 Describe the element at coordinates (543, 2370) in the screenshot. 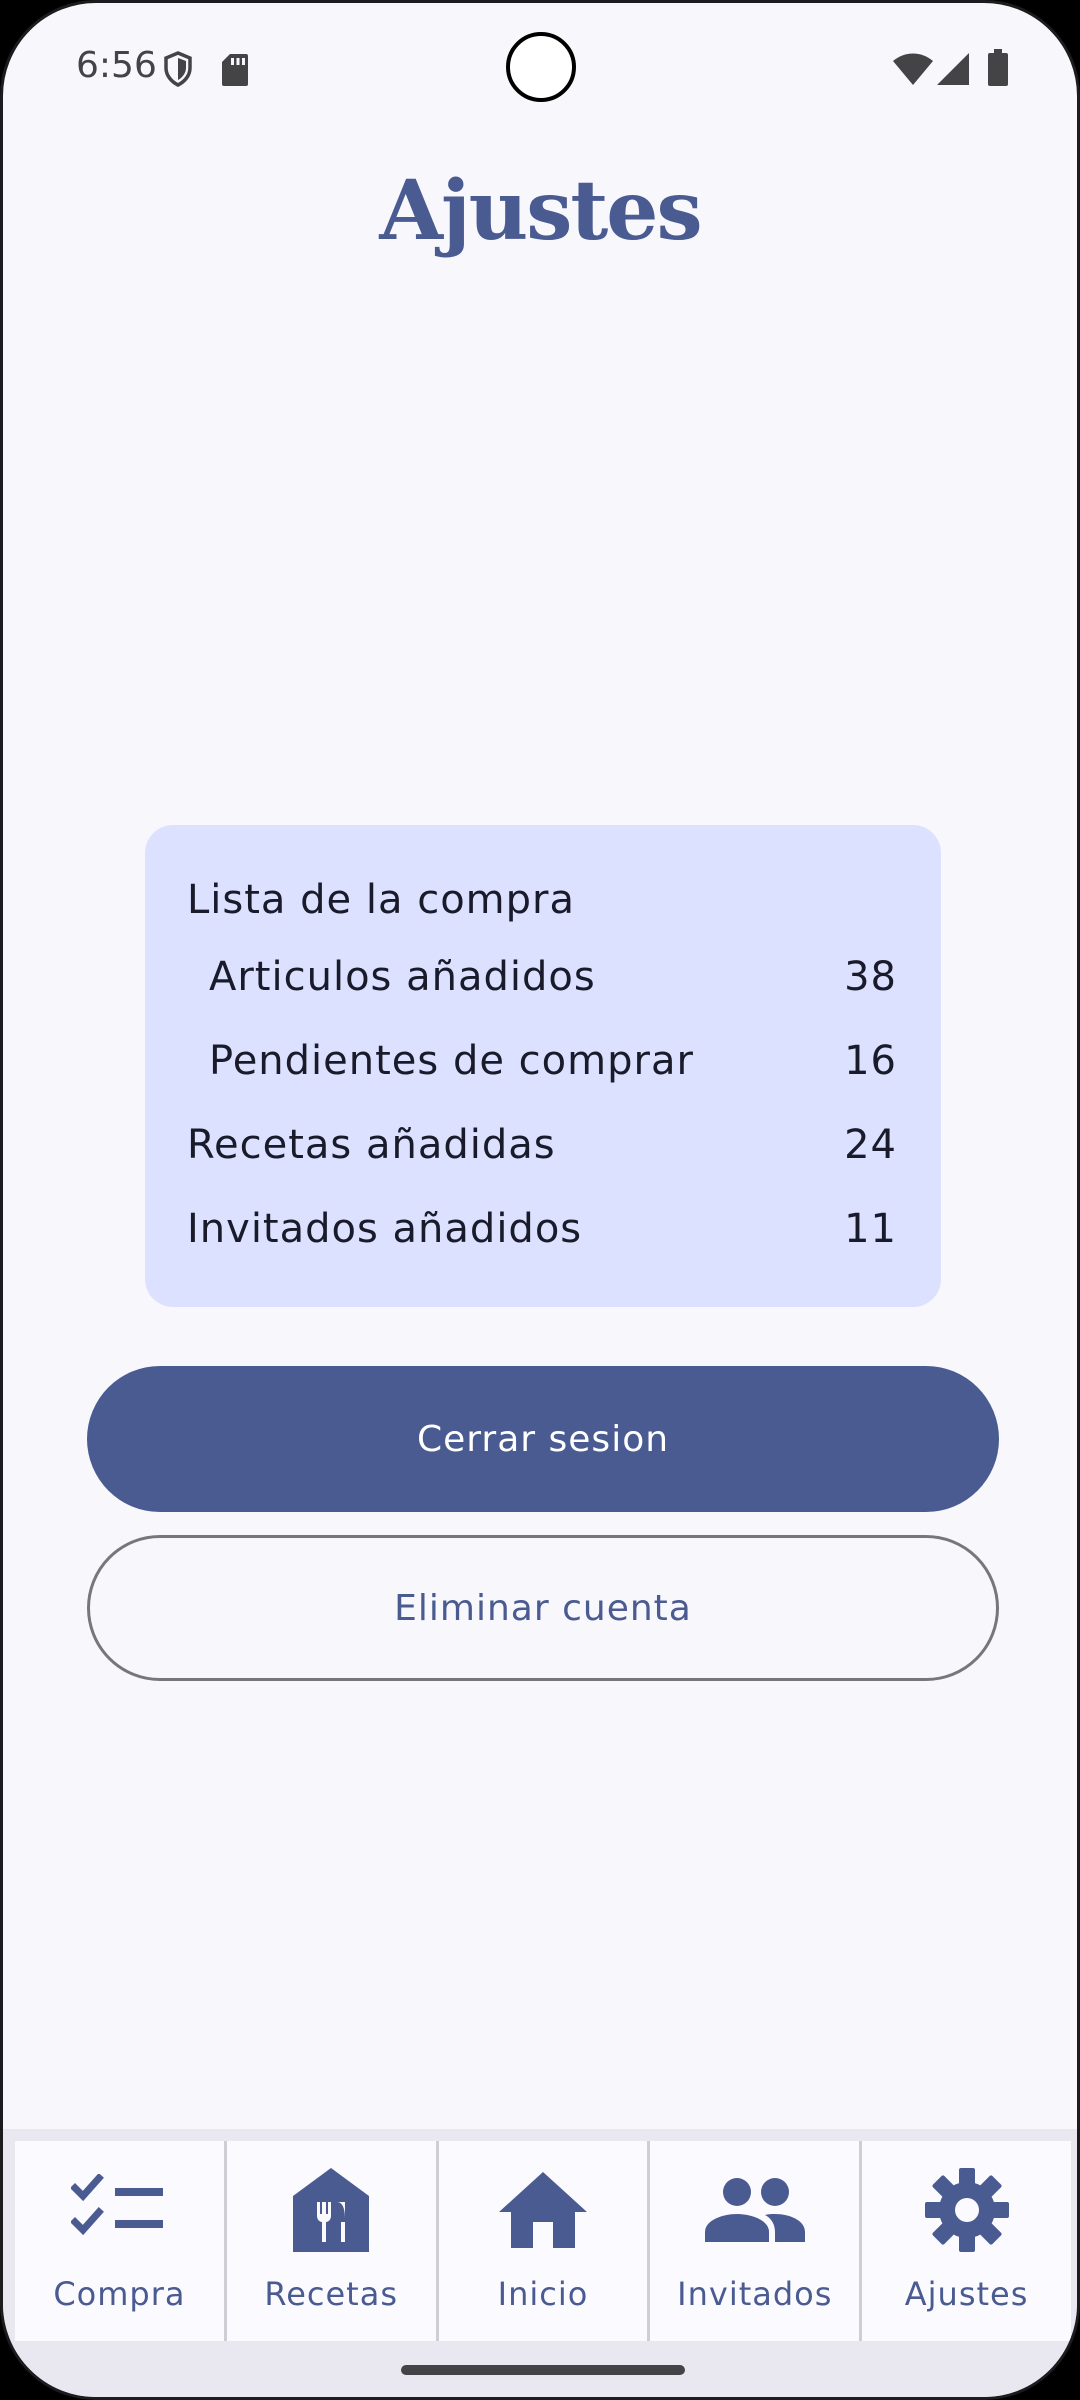

I see `home-indicator` at that location.